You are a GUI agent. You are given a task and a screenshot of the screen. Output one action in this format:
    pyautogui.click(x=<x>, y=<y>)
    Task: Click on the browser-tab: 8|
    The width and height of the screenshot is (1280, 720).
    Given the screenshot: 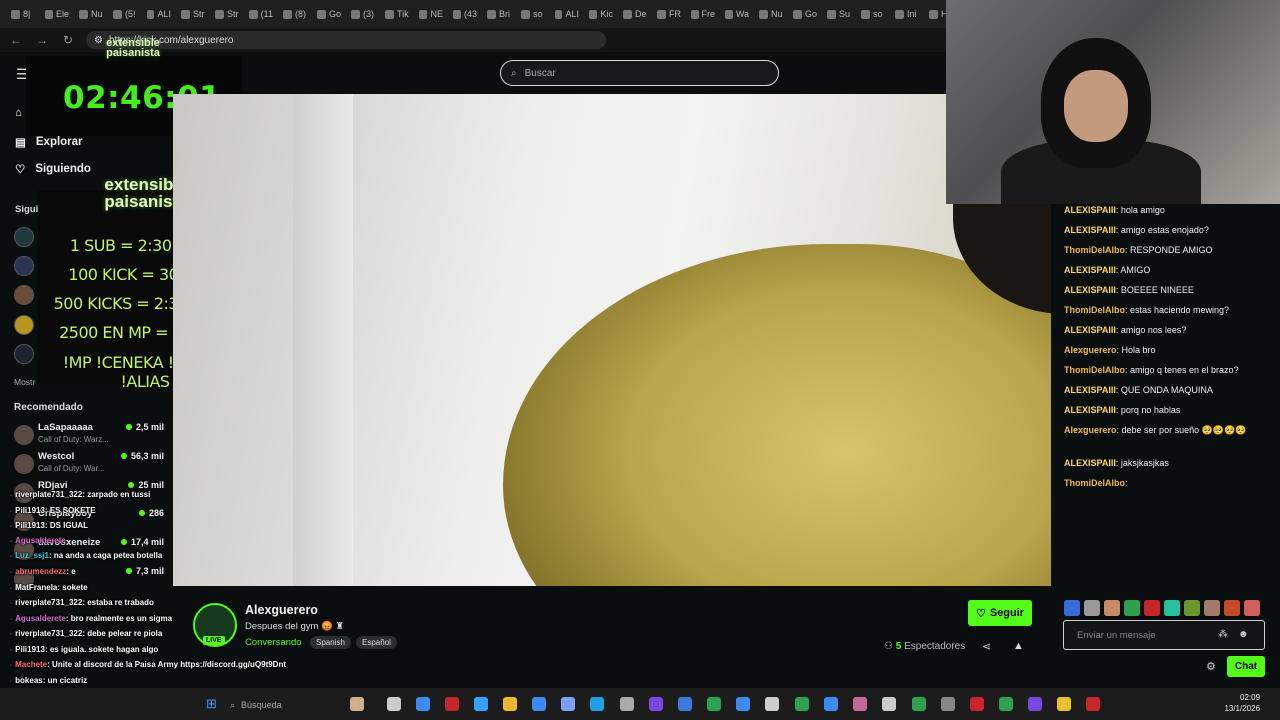 What is the action you would take?
    pyautogui.click(x=23, y=14)
    